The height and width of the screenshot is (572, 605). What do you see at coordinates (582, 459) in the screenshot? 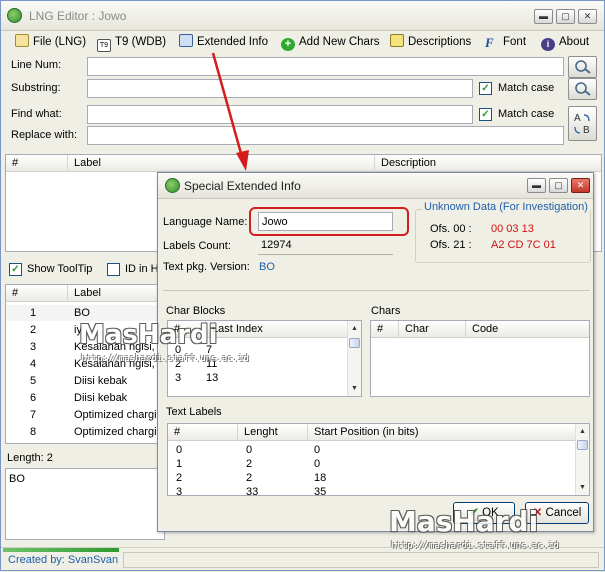
I see `text-labels-scrollbar: ▲ ▼` at bounding box center [582, 459].